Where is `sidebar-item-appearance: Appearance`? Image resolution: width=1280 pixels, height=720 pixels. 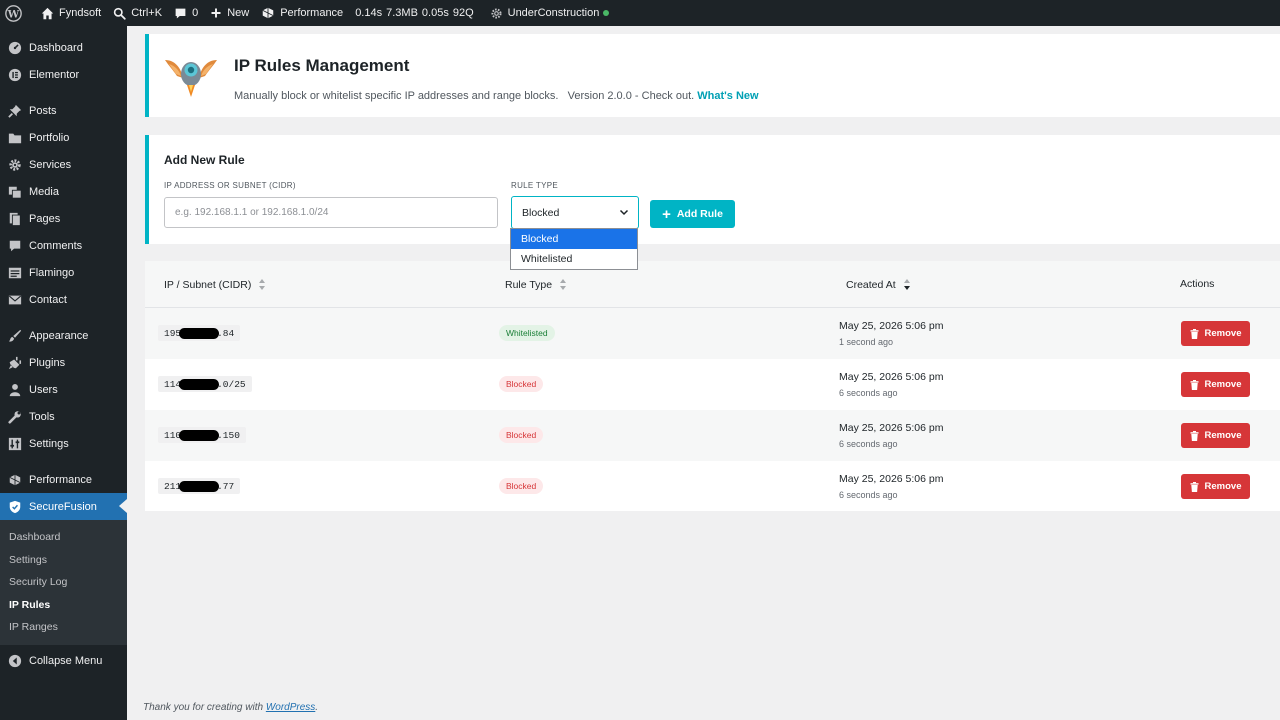 sidebar-item-appearance: Appearance is located at coordinates (63, 335).